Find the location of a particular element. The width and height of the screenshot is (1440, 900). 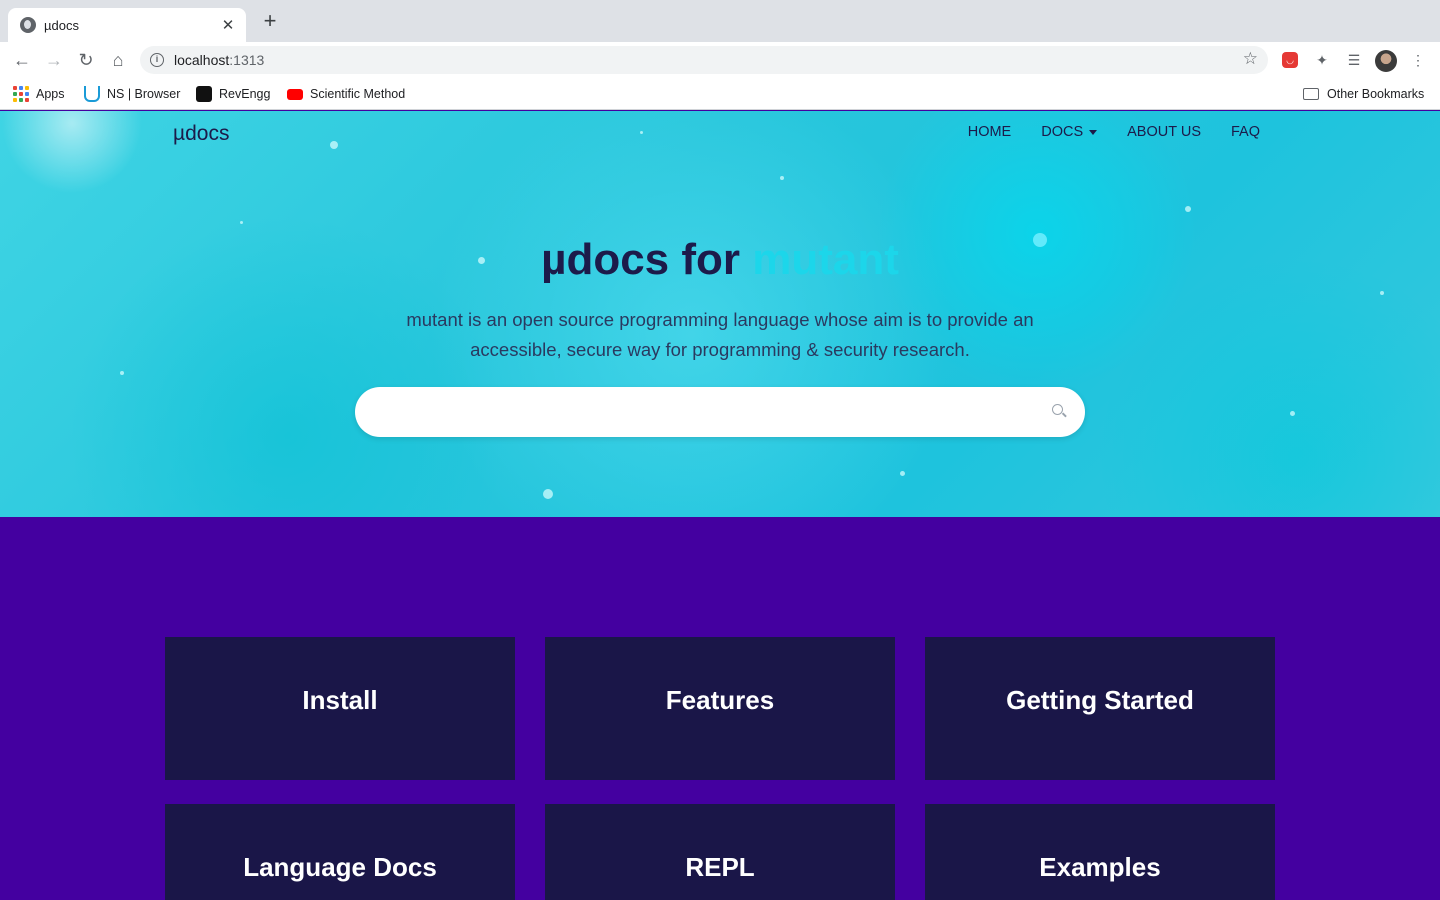

bookmark-apps: Apps is located at coordinates (39, 94).